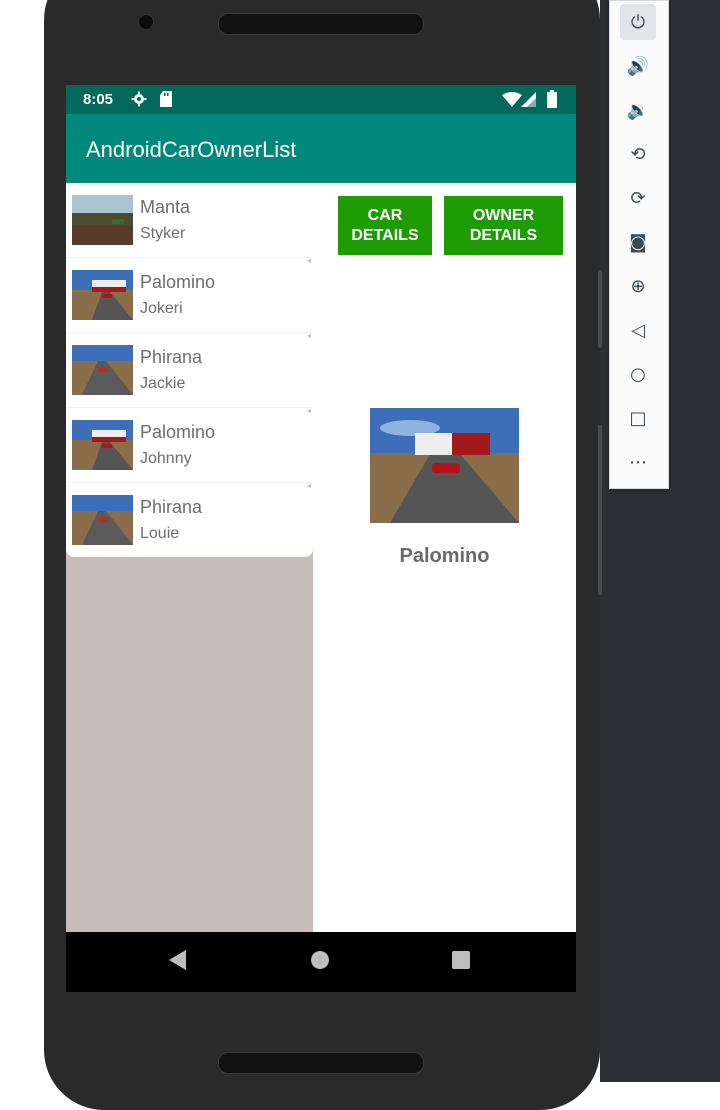 The width and height of the screenshot is (720, 1110). Describe the element at coordinates (321, 1063) in the screenshot. I see `bottom-speaker` at that location.